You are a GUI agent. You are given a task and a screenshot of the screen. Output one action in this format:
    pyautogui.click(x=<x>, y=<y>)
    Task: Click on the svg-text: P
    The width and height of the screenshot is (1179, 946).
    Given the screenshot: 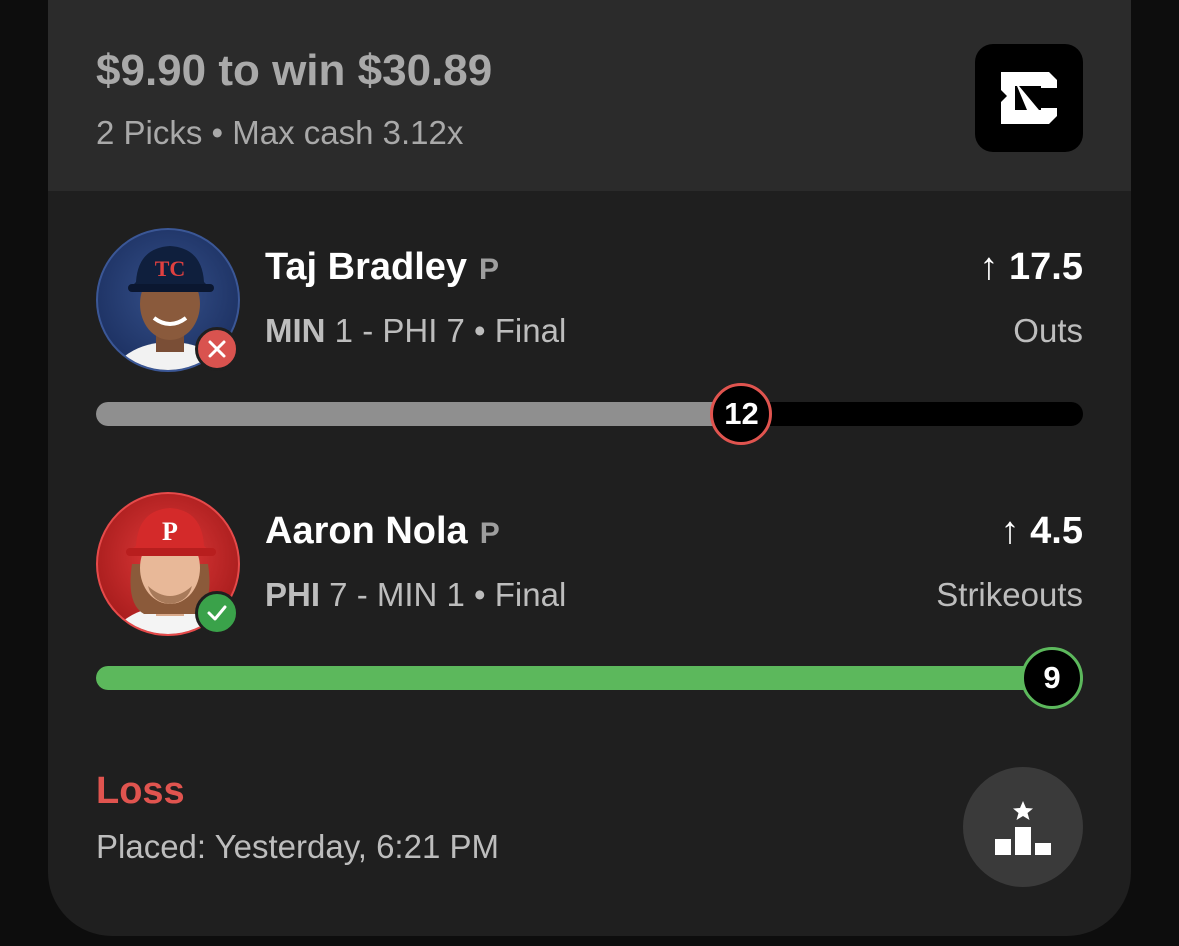 What is the action you would take?
    pyautogui.click(x=170, y=531)
    